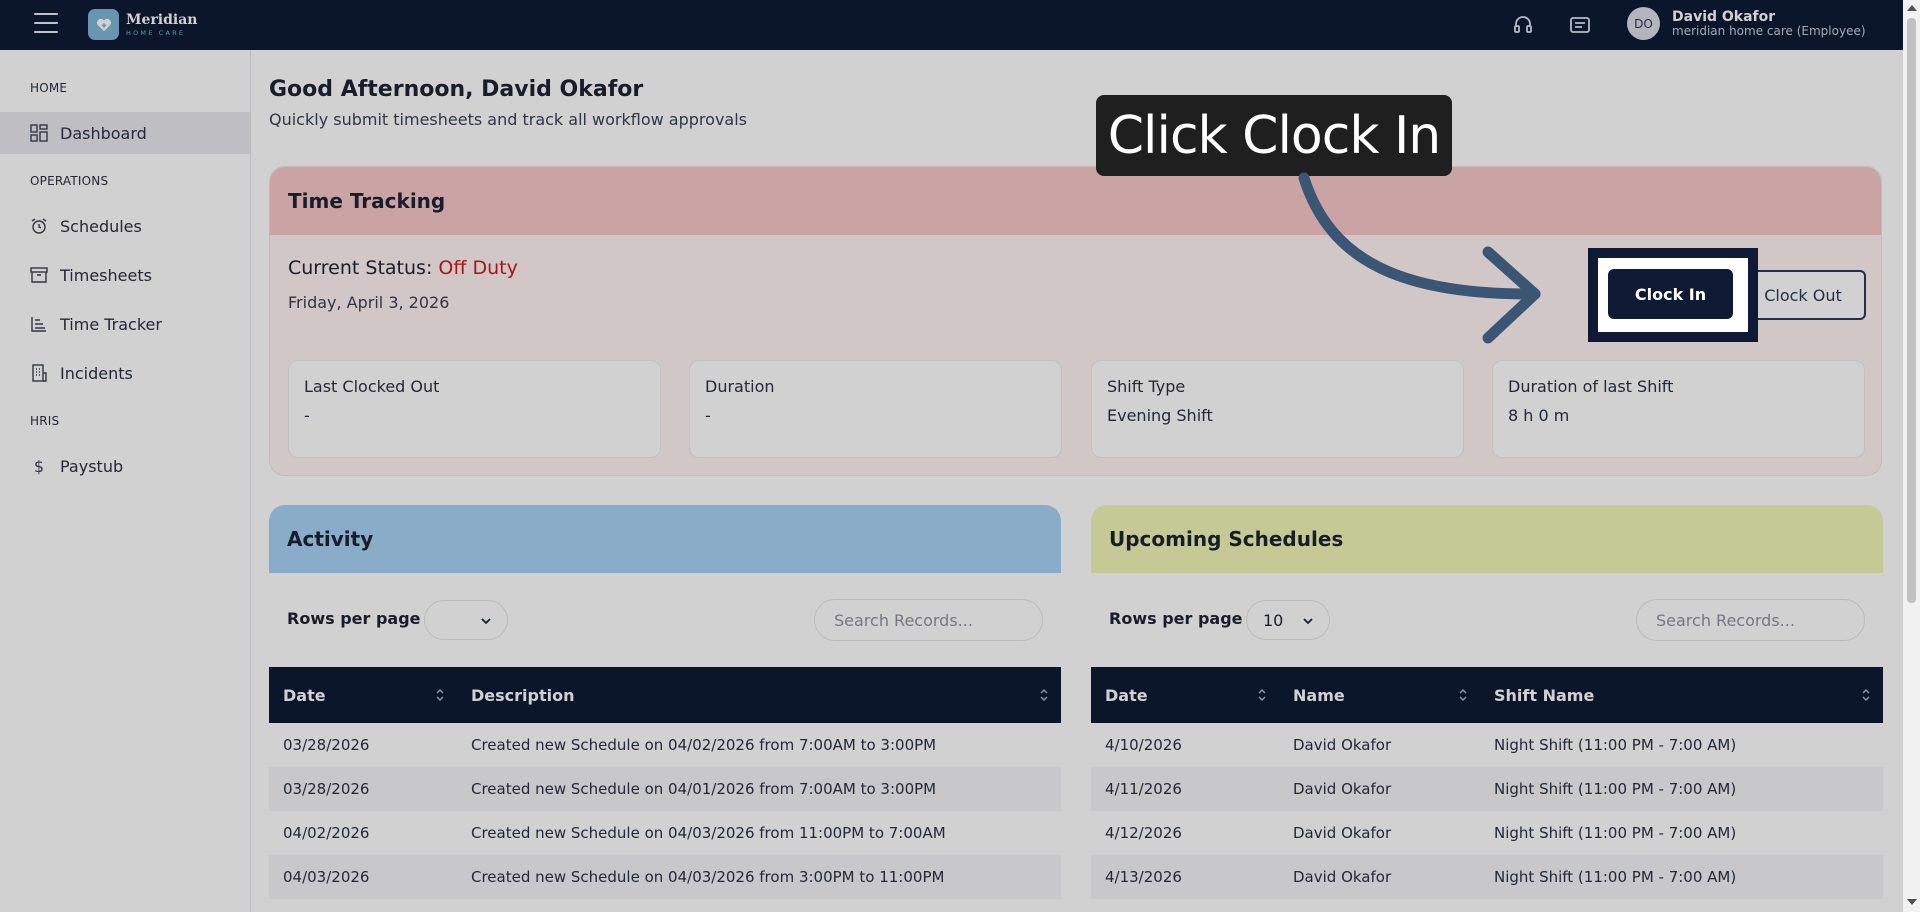  Describe the element at coordinates (456, 89) in the screenshot. I see `page-title: Good Afternoon, David Okafor` at that location.